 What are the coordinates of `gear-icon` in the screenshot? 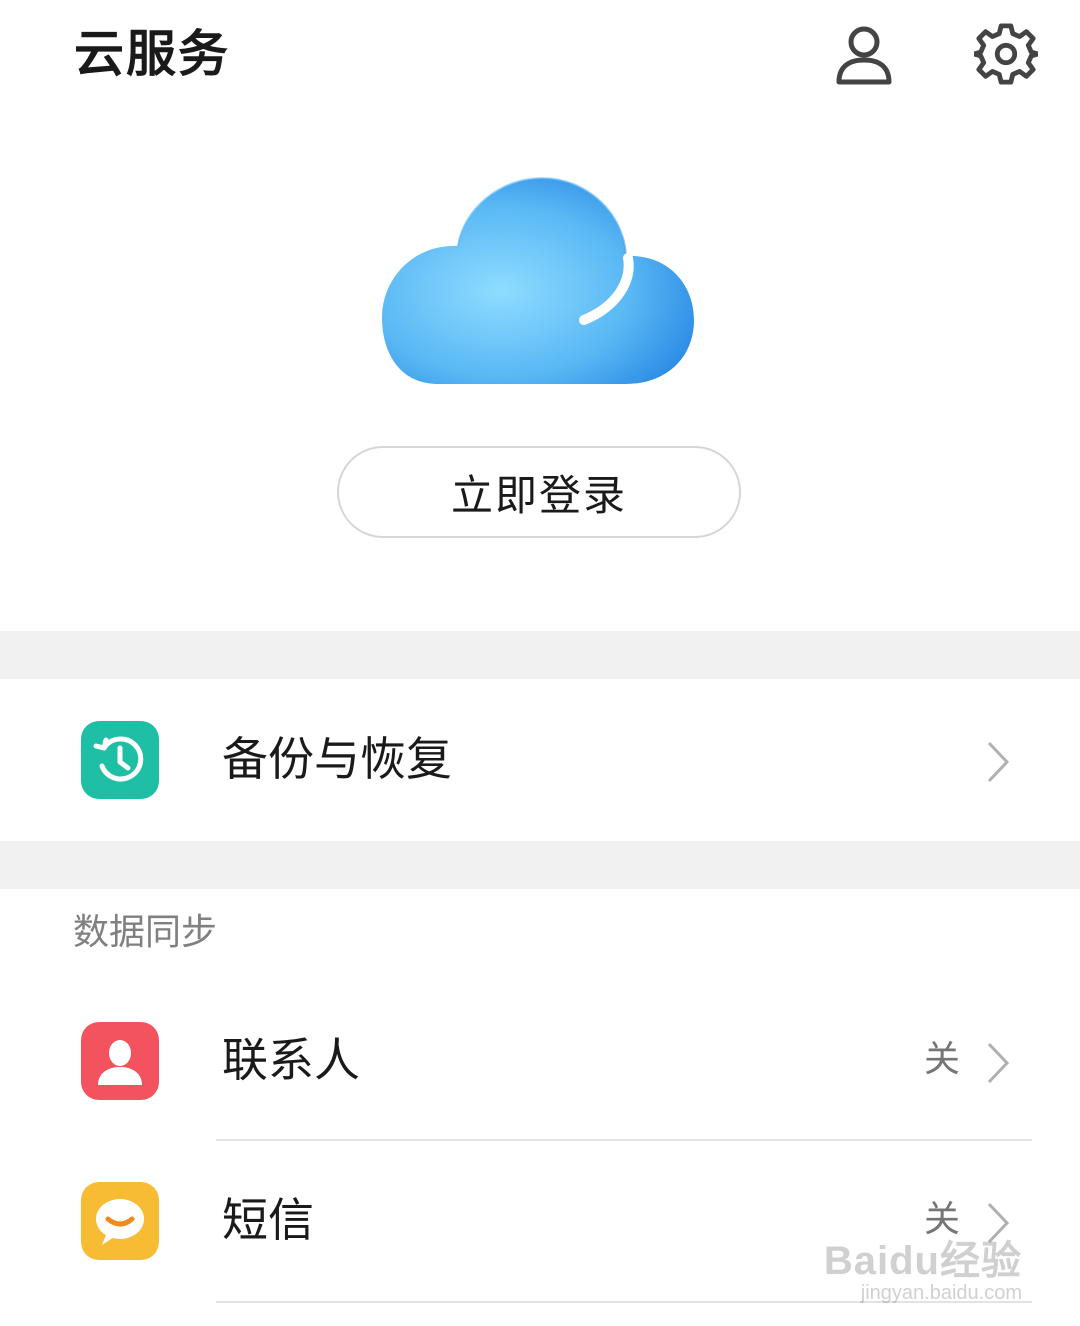 It's located at (1006, 54).